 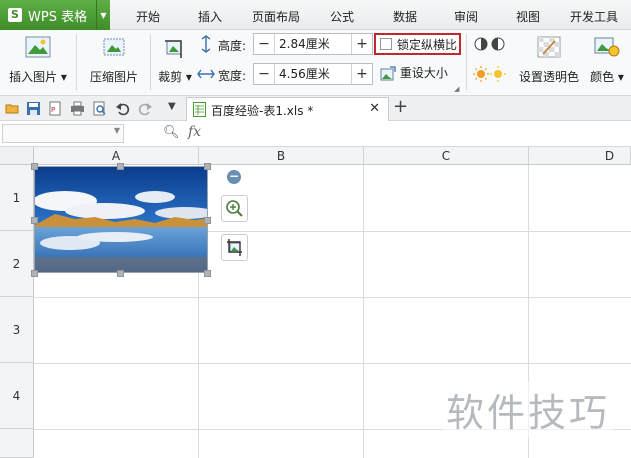 What do you see at coordinates (528, 409) in the screenshot?
I see `watermark-text: 软件技巧` at bounding box center [528, 409].